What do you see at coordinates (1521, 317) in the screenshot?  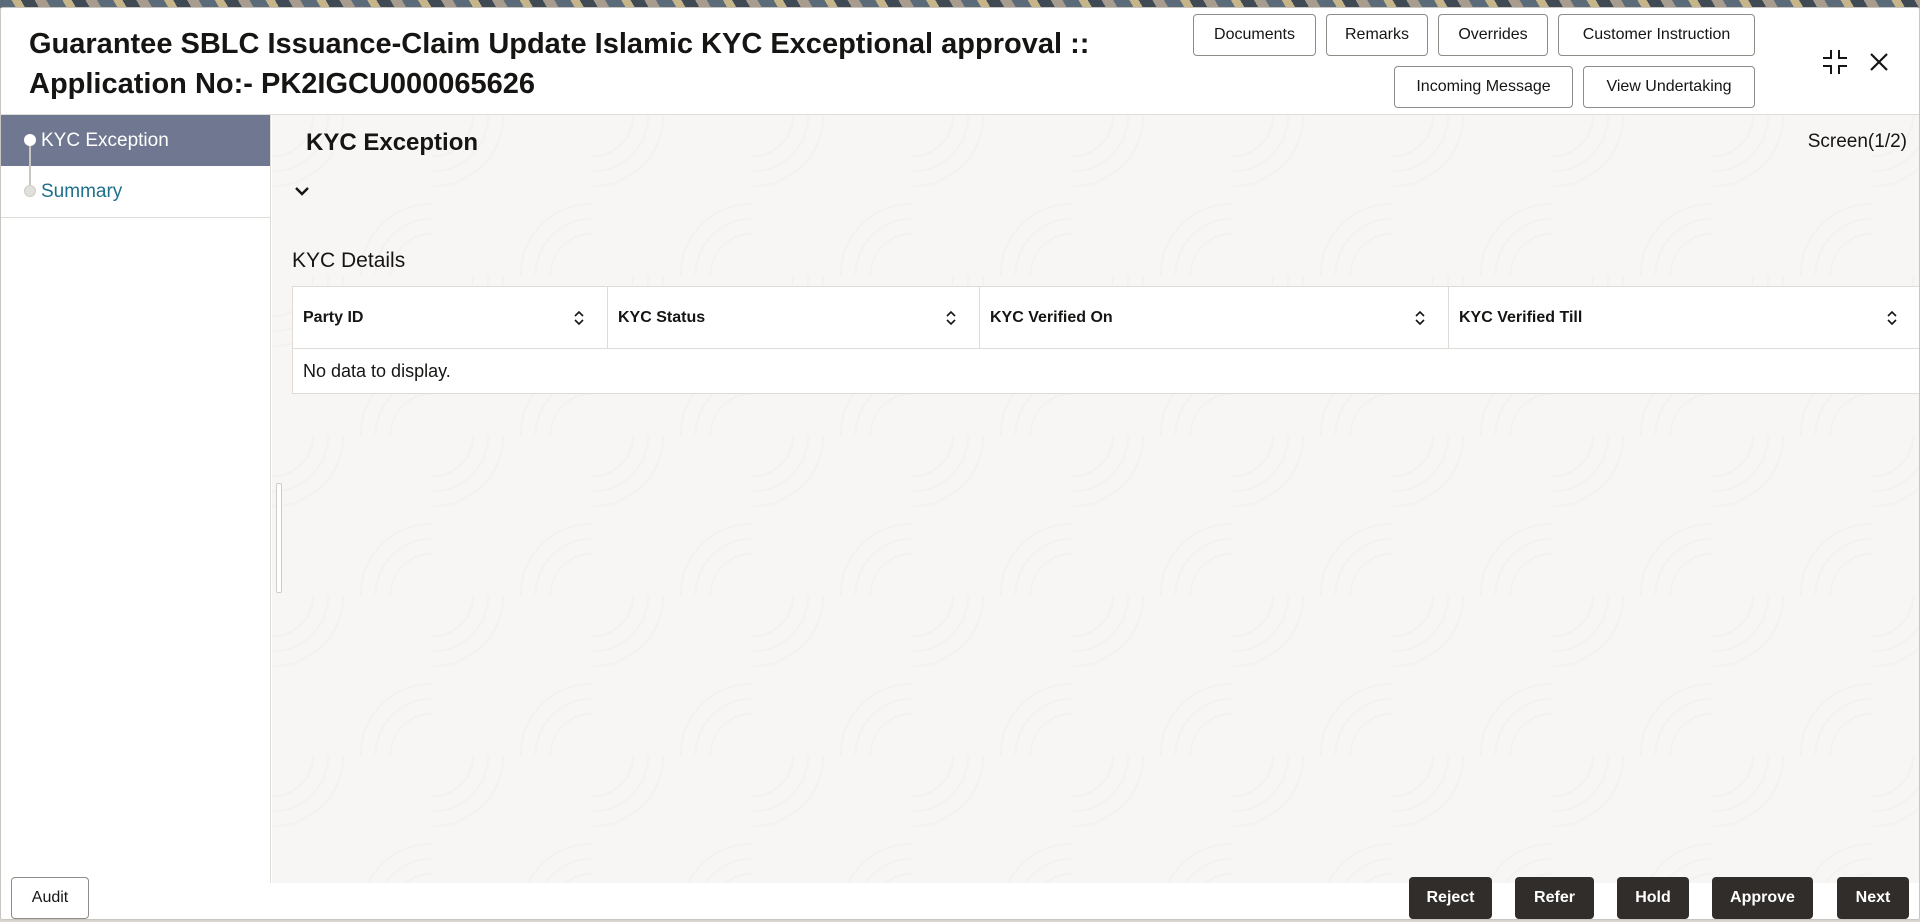 I see `column-label: KYC Verified Till` at bounding box center [1521, 317].